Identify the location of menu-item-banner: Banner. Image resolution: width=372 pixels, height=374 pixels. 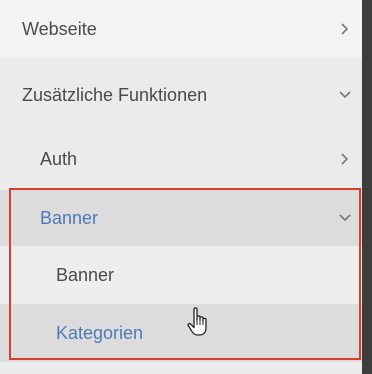
(181, 218).